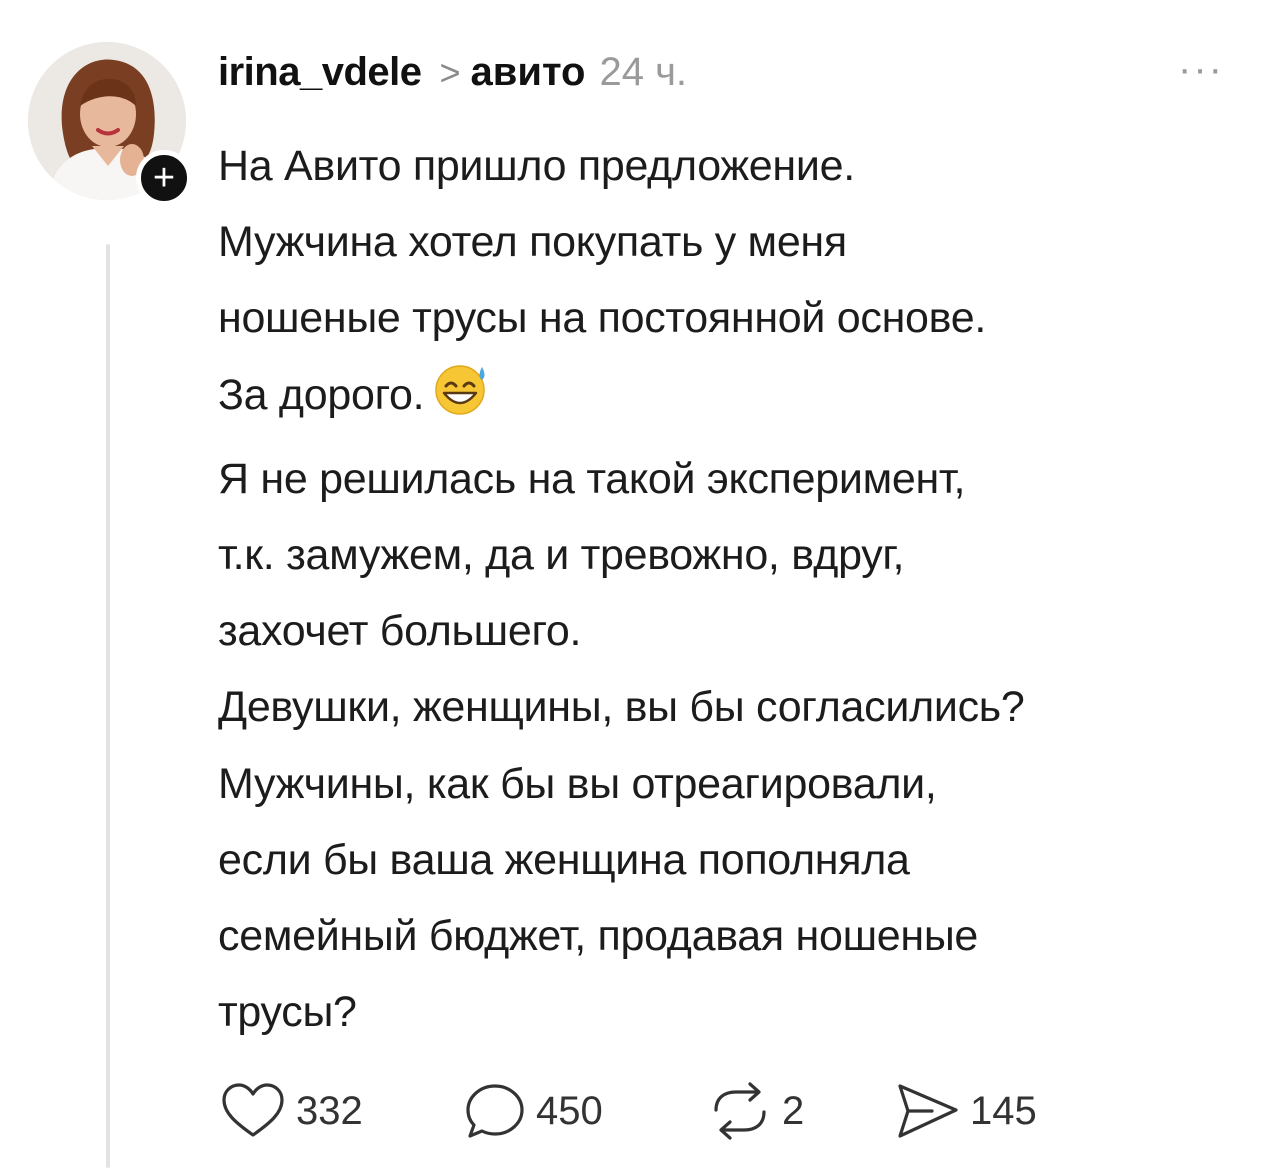 This screenshot has height=1168, width=1280. I want to click on post-text-line: т.к. замужем, да и тревожно, вдруг,, so click(743, 555).